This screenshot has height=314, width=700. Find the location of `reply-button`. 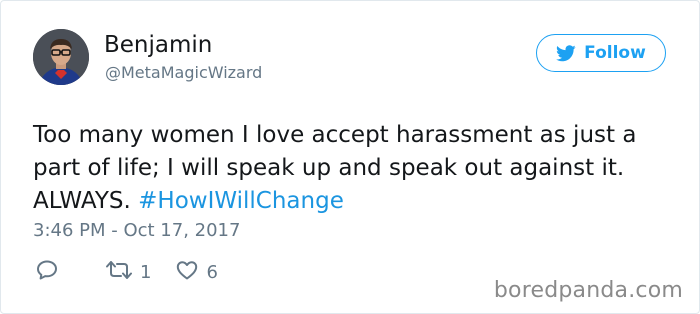

reply-button is located at coordinates (47, 272).